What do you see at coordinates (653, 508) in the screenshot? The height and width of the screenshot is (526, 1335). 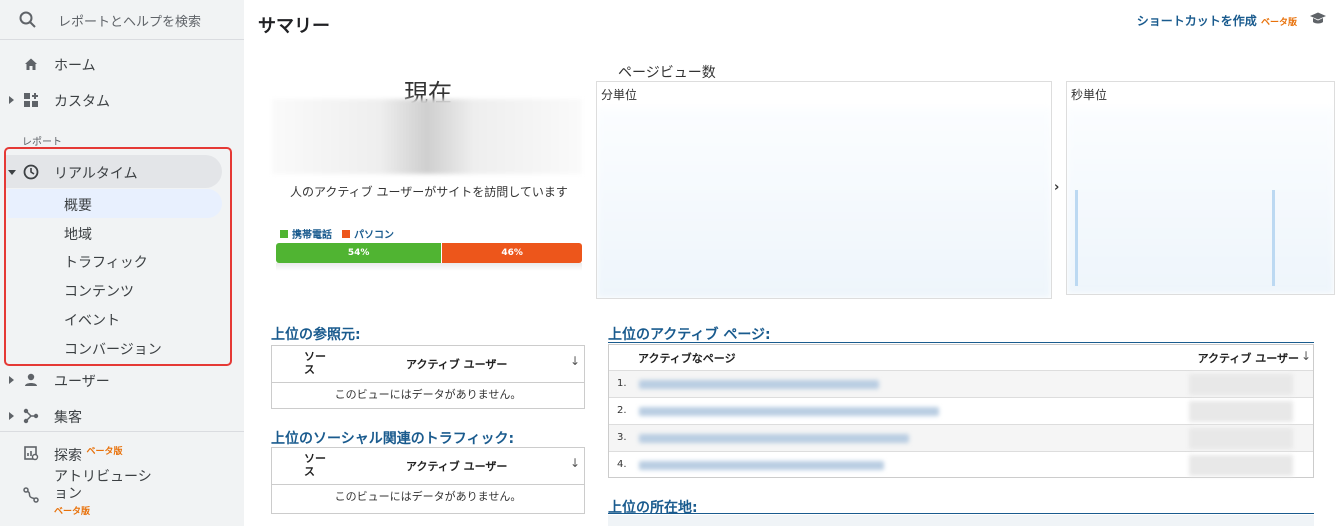 I see `locations-title: 上位の所在地:` at bounding box center [653, 508].